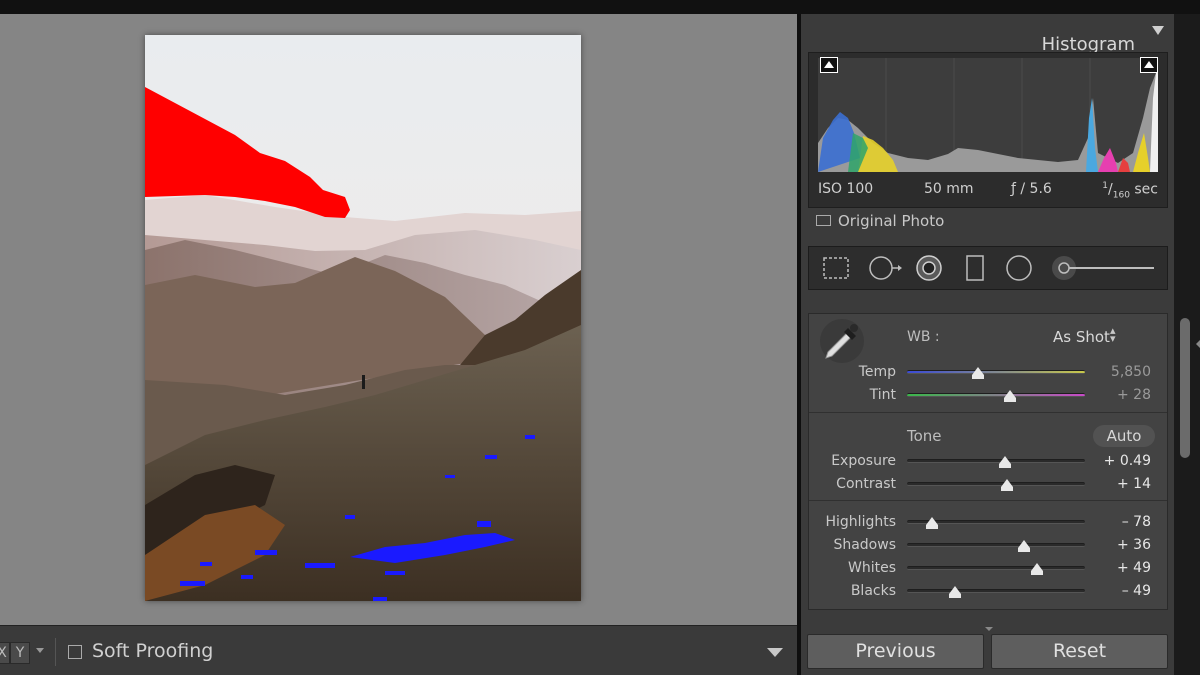 Image resolution: width=1200 pixels, height=675 pixels. What do you see at coordinates (923, 337) in the screenshot?
I see `wb-label: WB :` at bounding box center [923, 337].